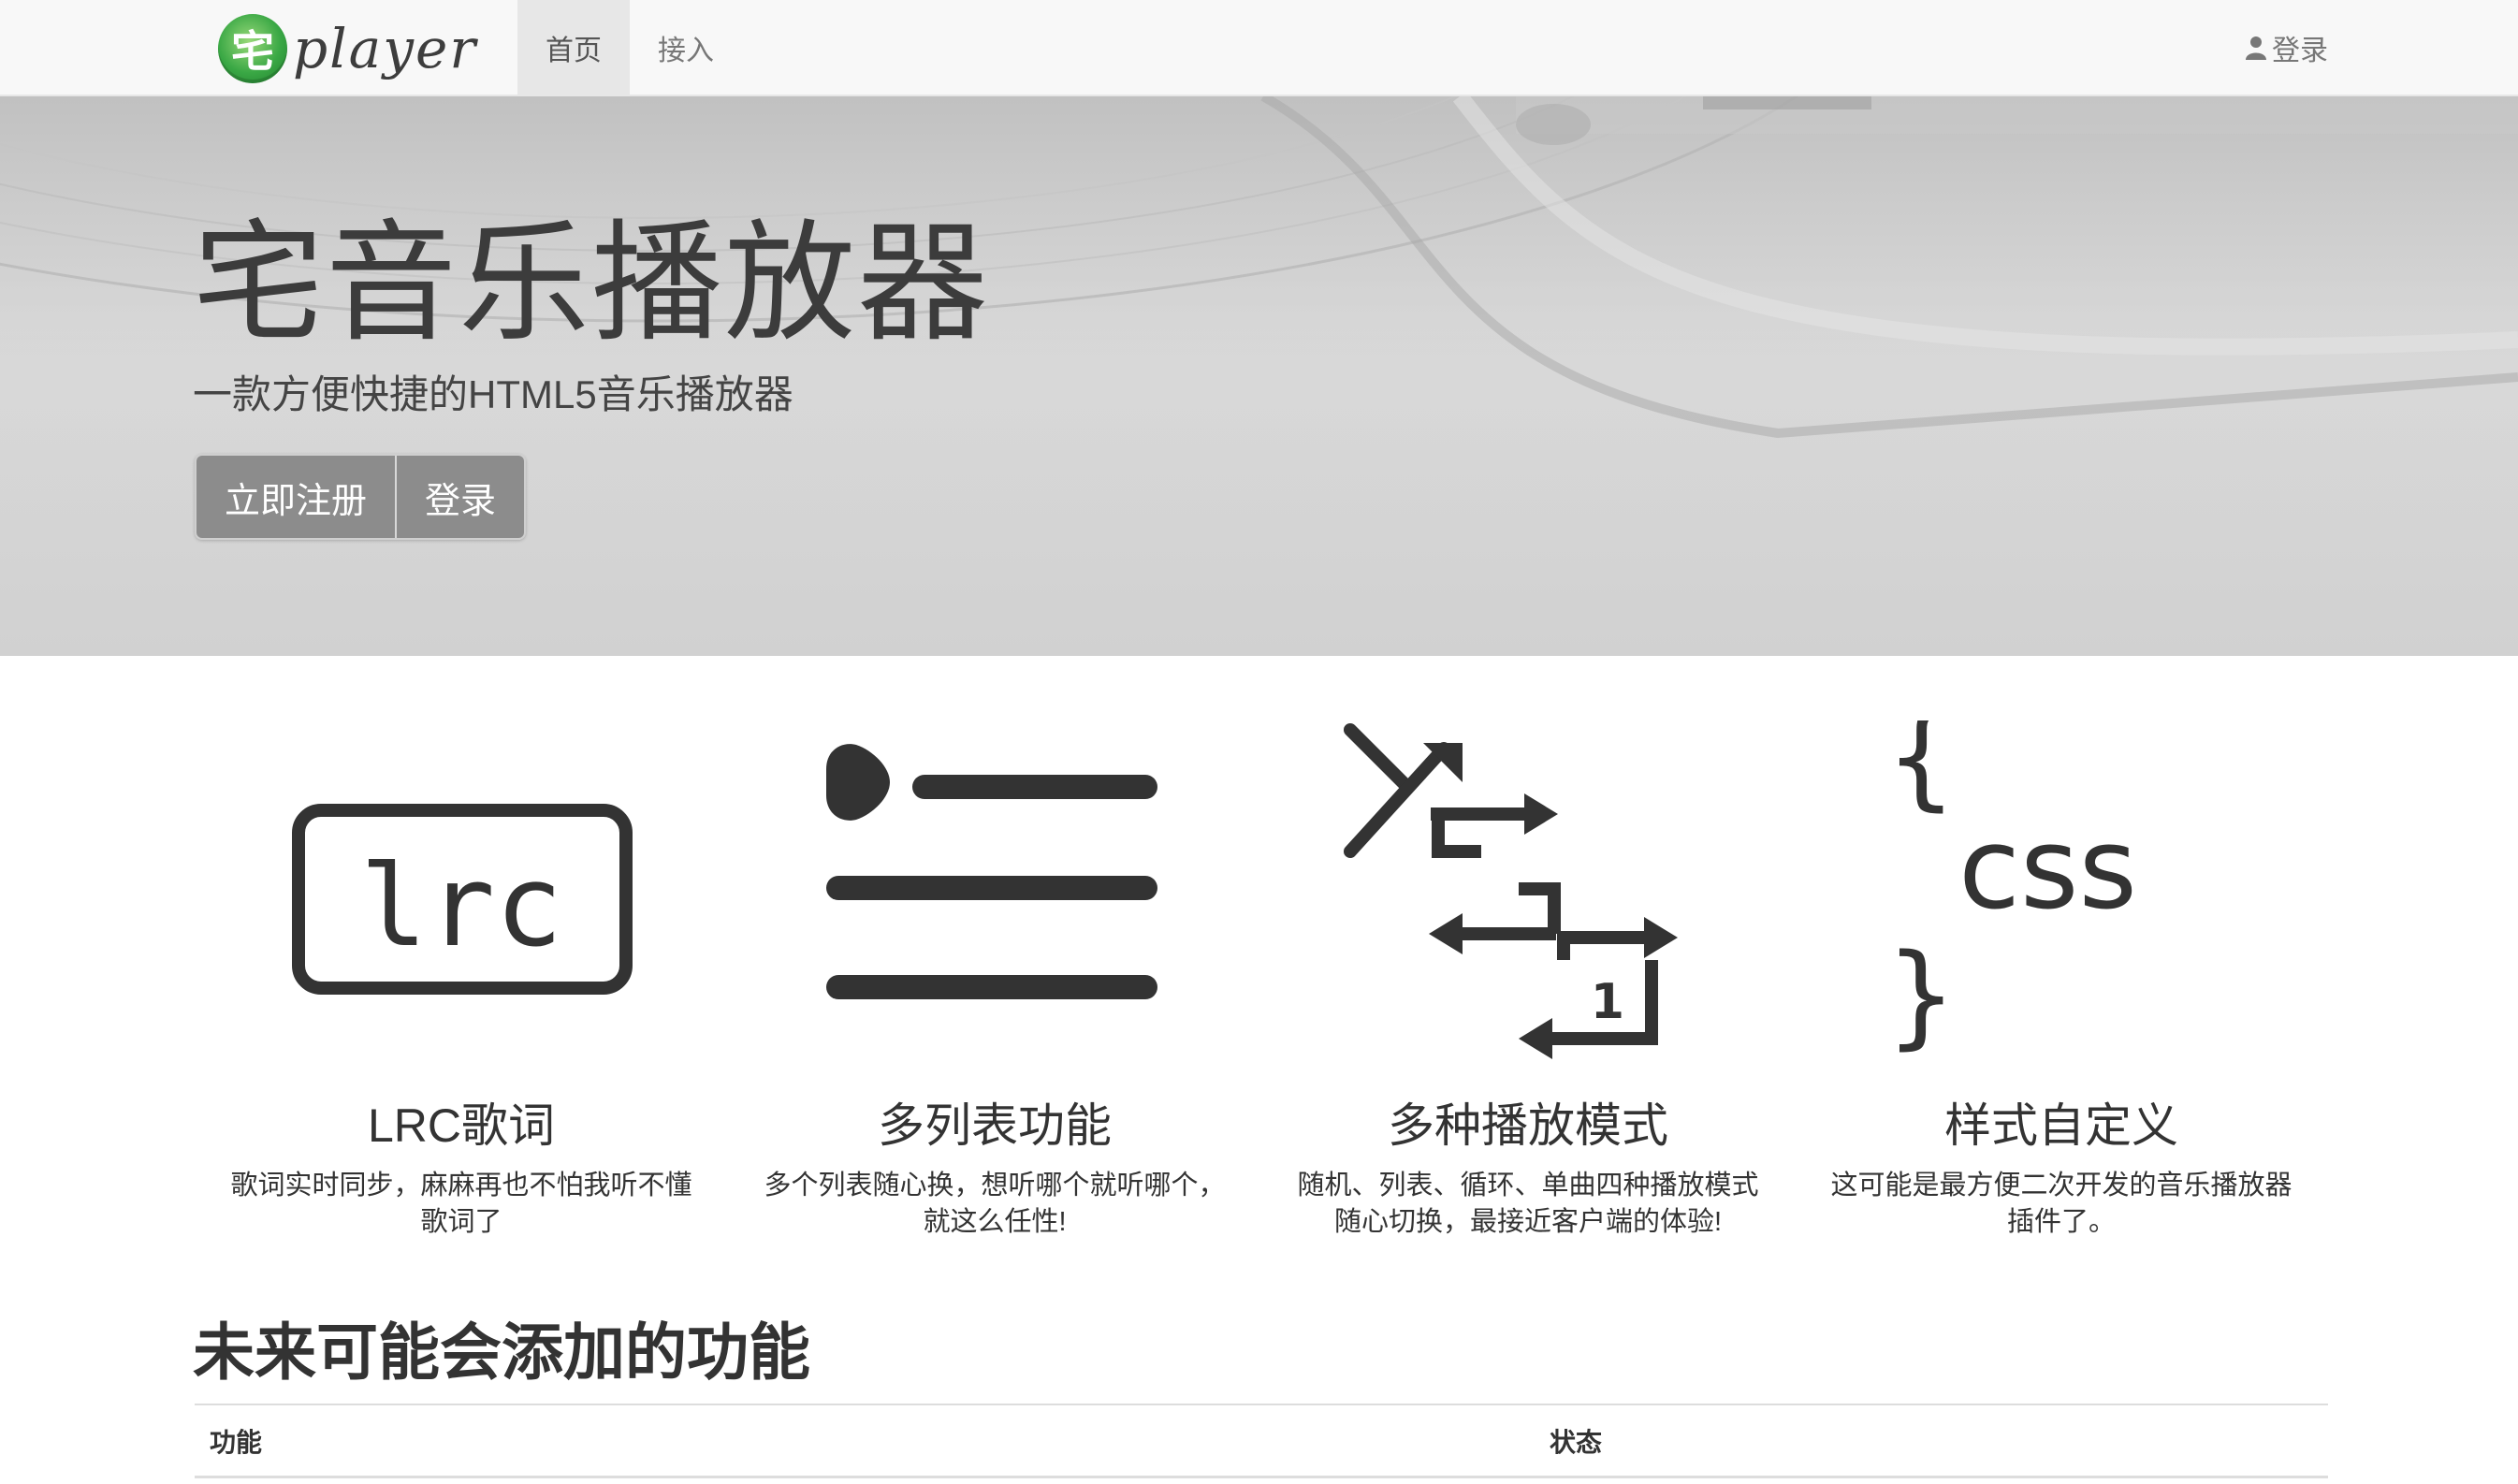 Image resolution: width=2518 pixels, height=1484 pixels. Describe the element at coordinates (2256, 48) in the screenshot. I see `user-icon` at that location.